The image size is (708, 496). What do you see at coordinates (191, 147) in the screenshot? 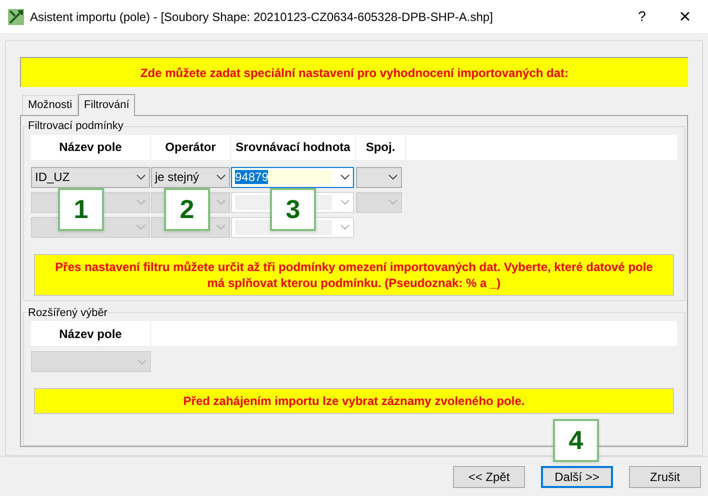
I see `column-header: Operátor` at bounding box center [191, 147].